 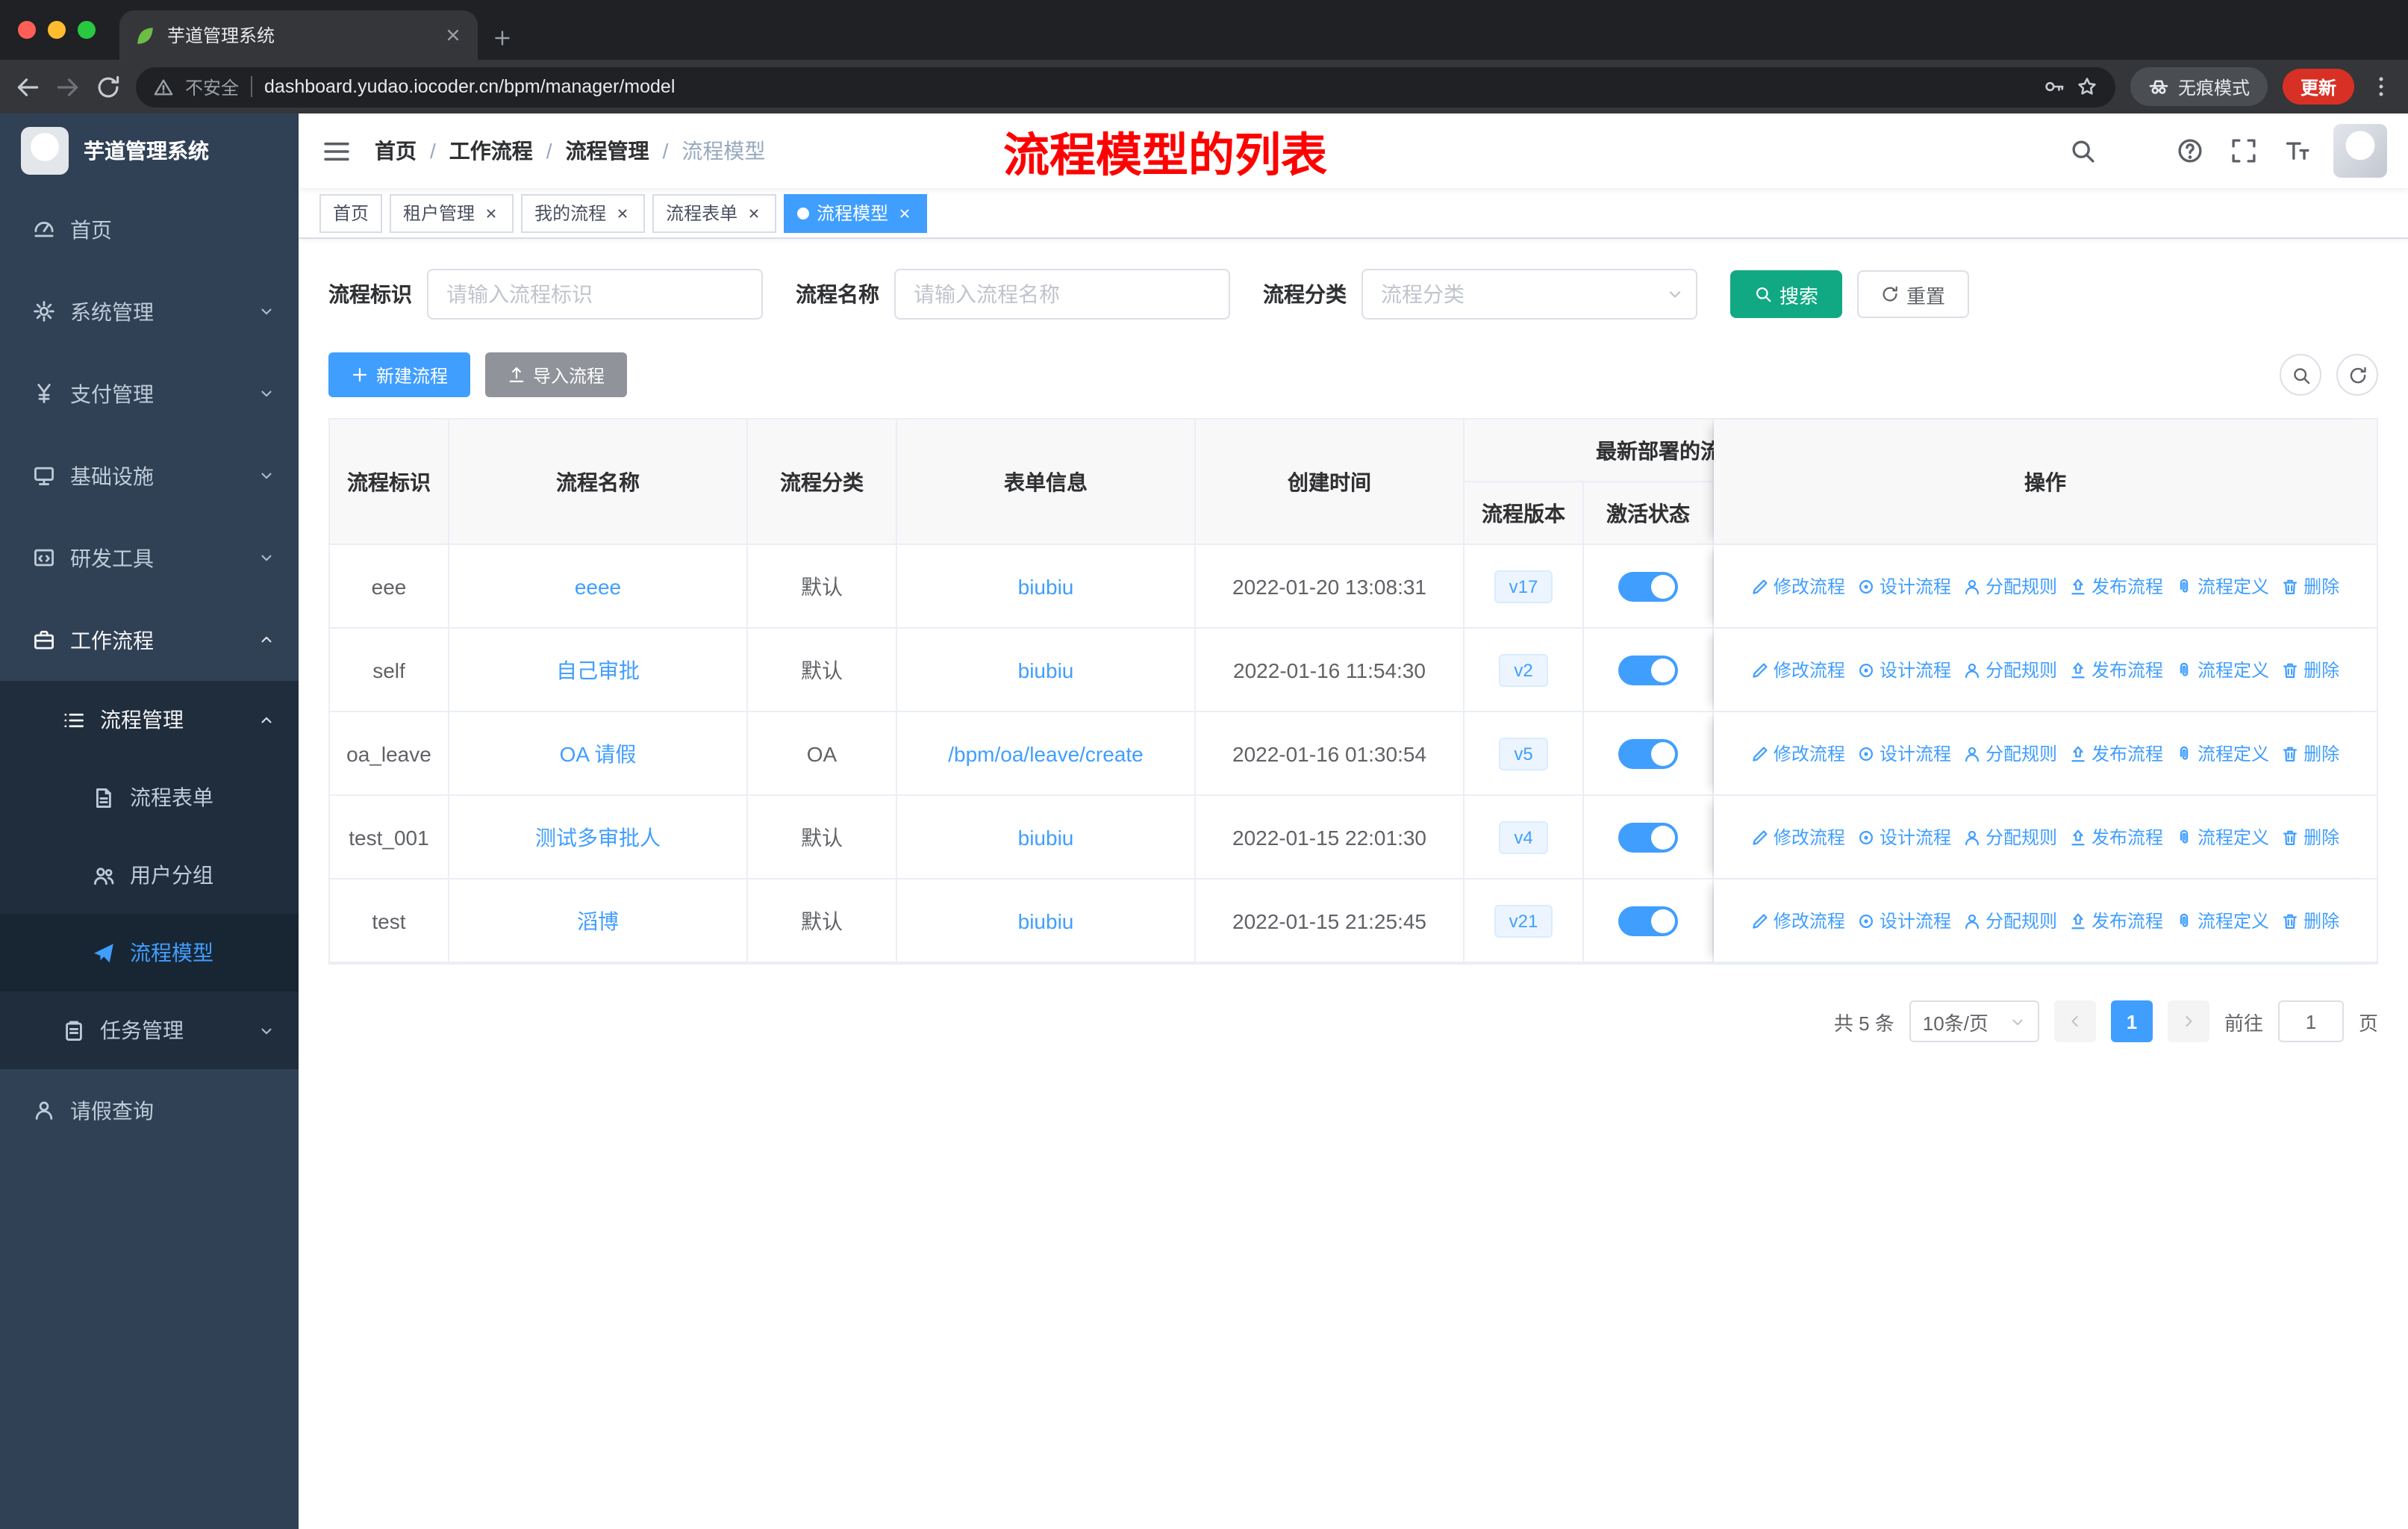 I want to click on process-category-select, so click(x=1529, y=295).